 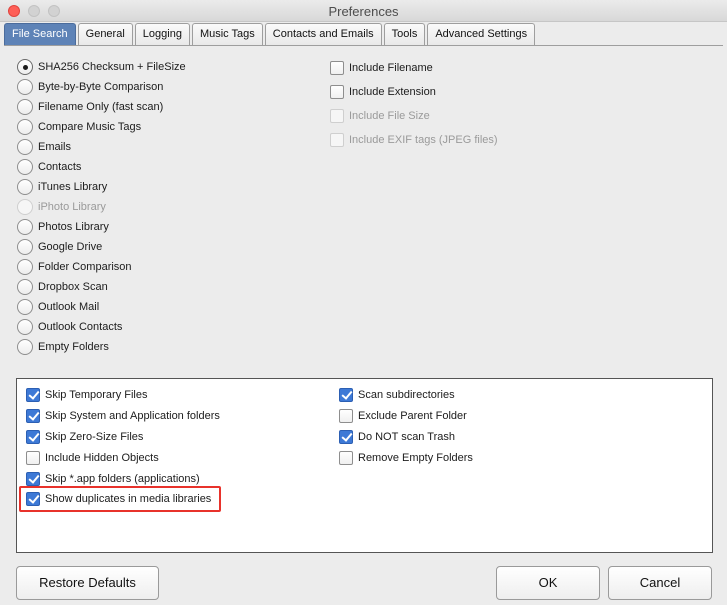 What do you see at coordinates (392, 92) in the screenshot?
I see `include-option-label: Include Extension` at bounding box center [392, 92].